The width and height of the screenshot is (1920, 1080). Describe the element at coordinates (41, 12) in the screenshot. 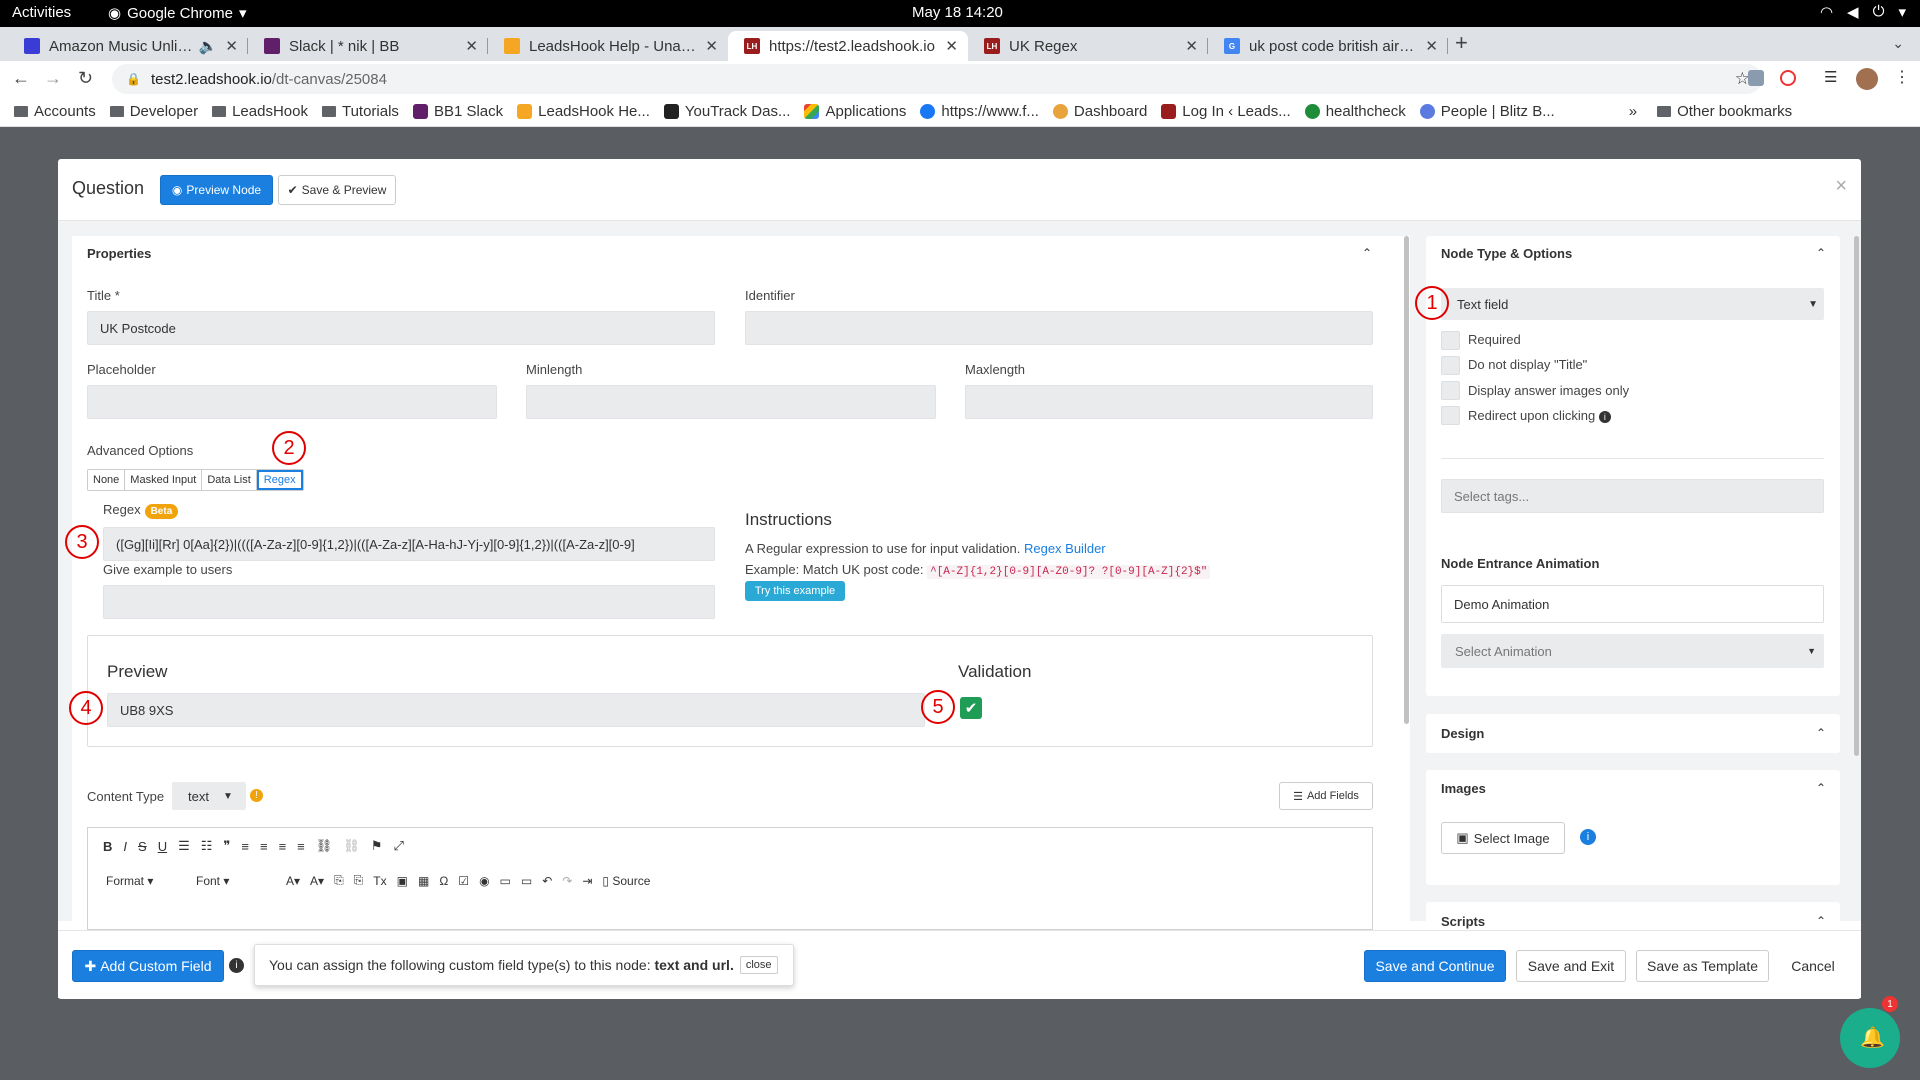

I see `activities-button: Activities` at that location.